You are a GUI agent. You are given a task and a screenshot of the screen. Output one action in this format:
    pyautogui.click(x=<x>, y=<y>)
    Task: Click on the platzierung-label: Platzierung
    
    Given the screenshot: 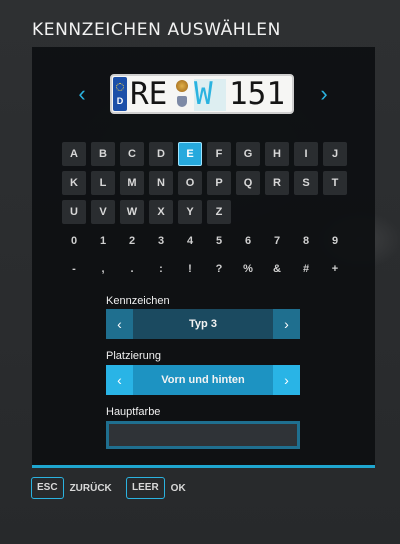 What is the action you would take?
    pyautogui.click(x=134, y=356)
    